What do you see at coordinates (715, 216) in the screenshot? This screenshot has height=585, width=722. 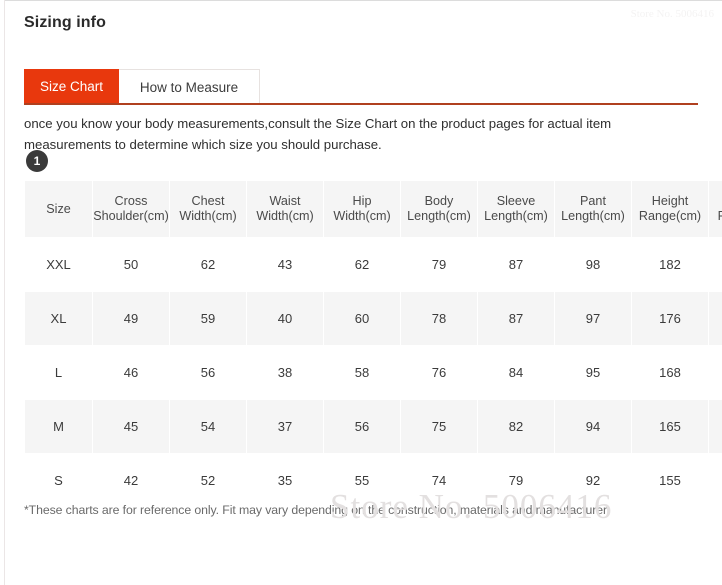 I see `header-line-bottom: Range(kg)` at bounding box center [715, 216].